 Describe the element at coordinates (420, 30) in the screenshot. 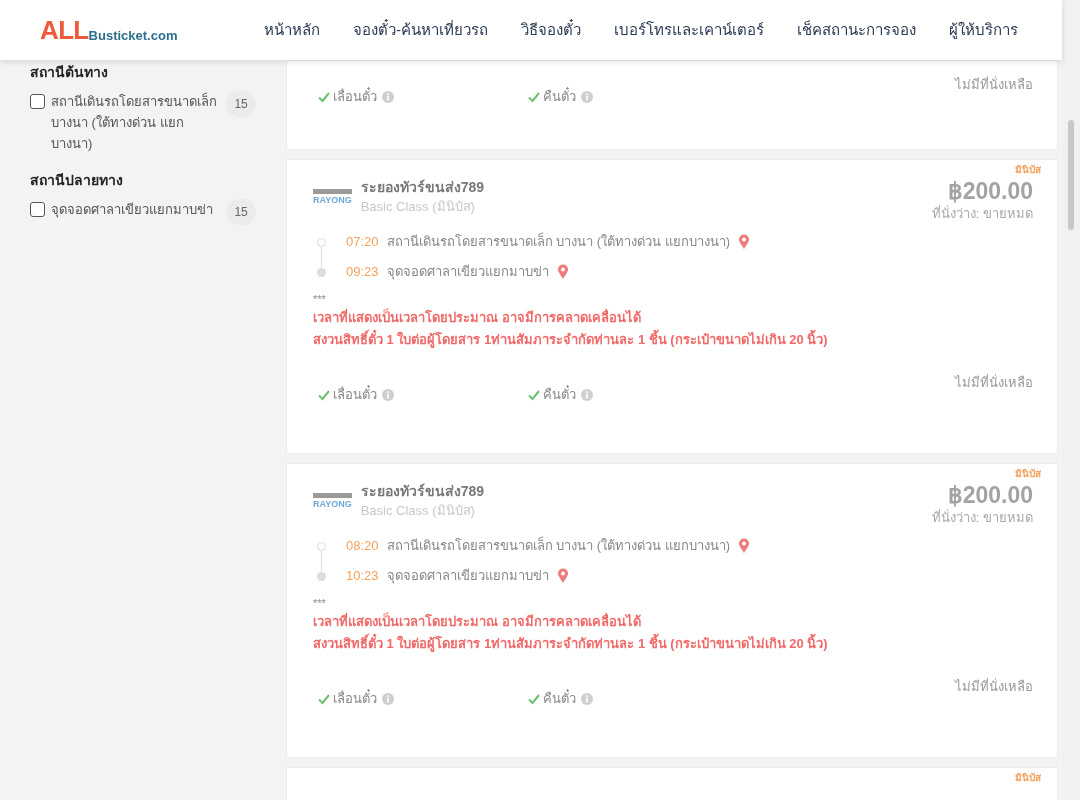

I see `nav-link: จองตั๋ว-ค้นหาเที่ยวรถ` at that location.